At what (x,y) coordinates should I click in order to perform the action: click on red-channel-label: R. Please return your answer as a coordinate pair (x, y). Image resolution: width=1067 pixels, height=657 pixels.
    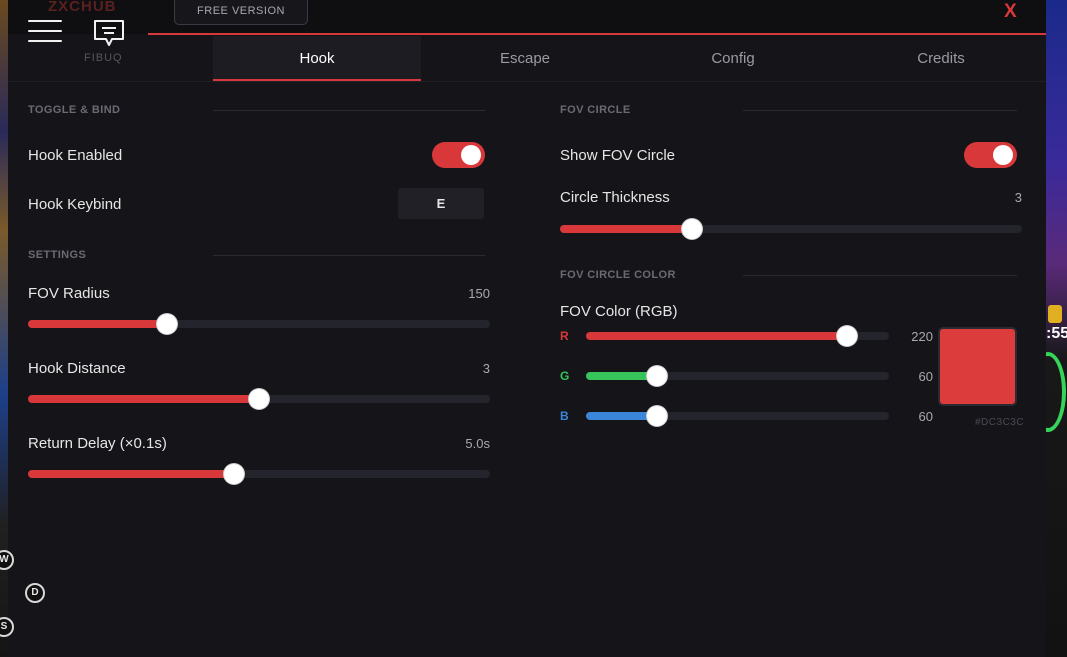
    Looking at the image, I should click on (564, 336).